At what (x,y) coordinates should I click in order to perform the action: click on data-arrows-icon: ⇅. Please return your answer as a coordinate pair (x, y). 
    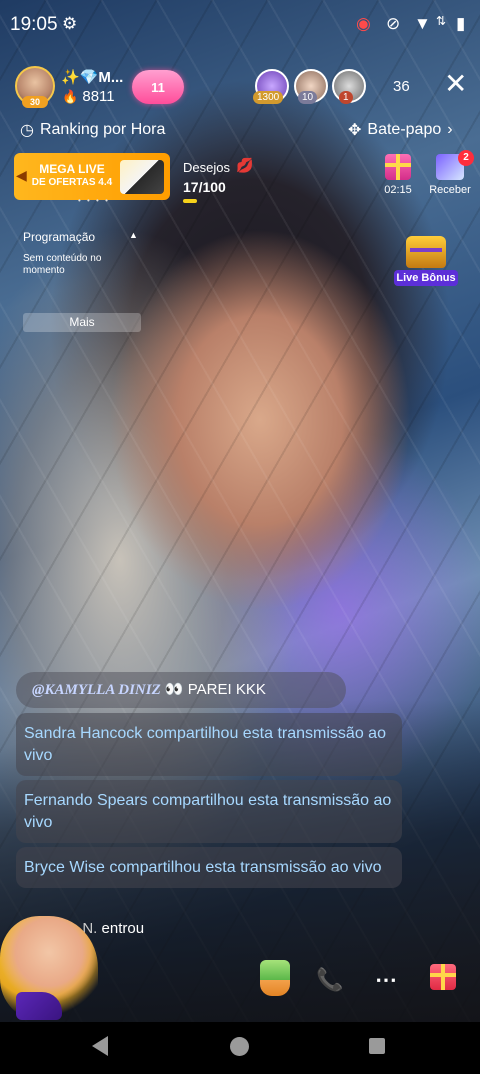
    Looking at the image, I should click on (441, 21).